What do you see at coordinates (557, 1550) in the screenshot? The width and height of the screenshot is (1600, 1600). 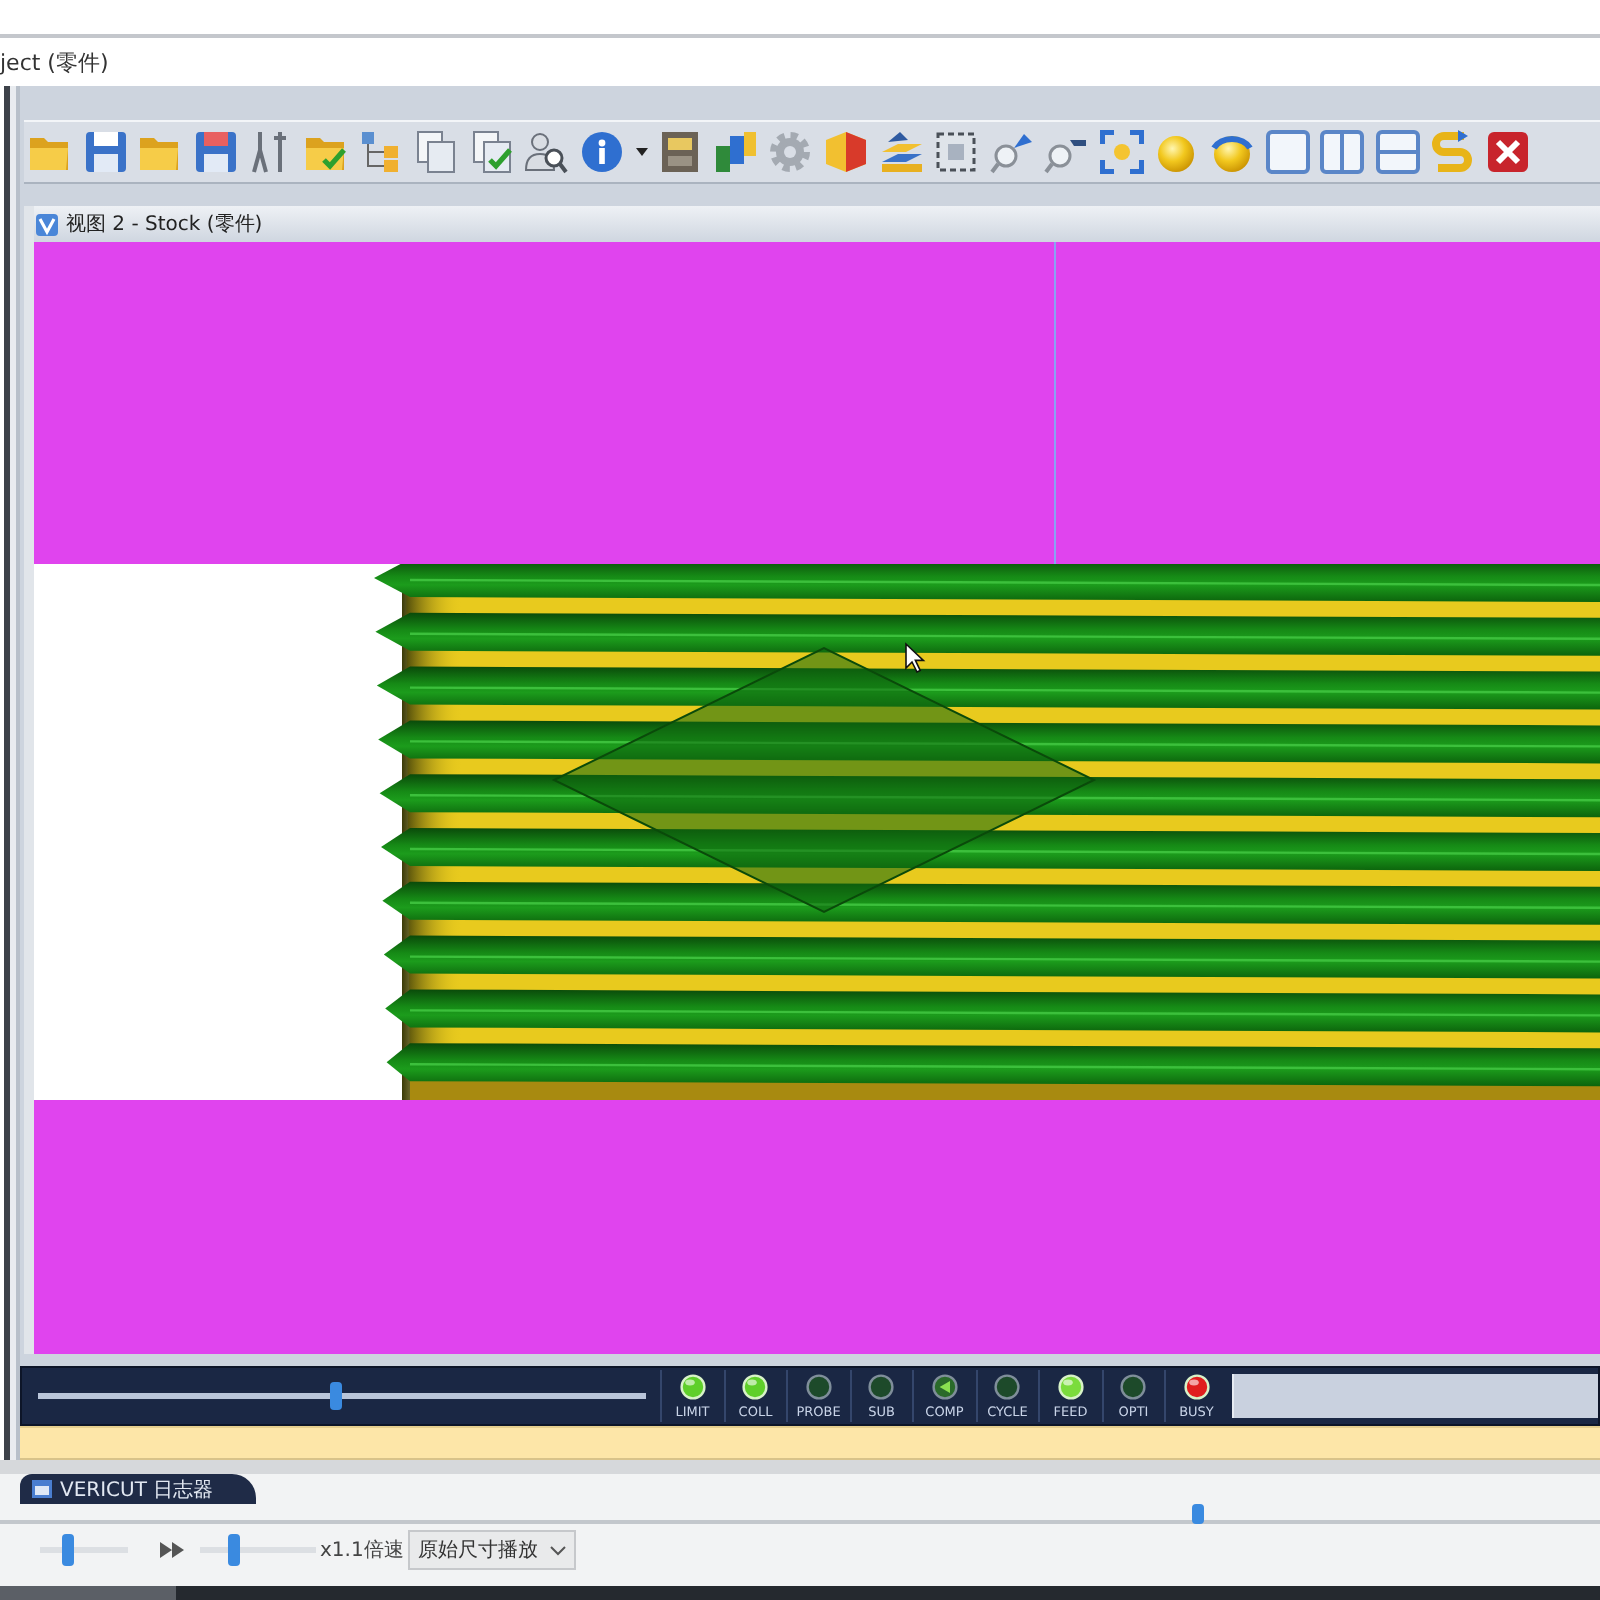 I see `chevron-down-icon` at bounding box center [557, 1550].